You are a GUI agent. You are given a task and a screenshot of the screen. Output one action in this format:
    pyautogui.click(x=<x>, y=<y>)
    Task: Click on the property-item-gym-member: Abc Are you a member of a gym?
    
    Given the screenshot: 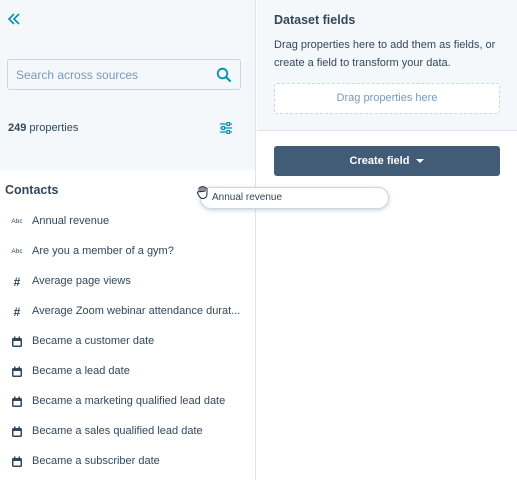 What is the action you would take?
    pyautogui.click(x=127, y=252)
    